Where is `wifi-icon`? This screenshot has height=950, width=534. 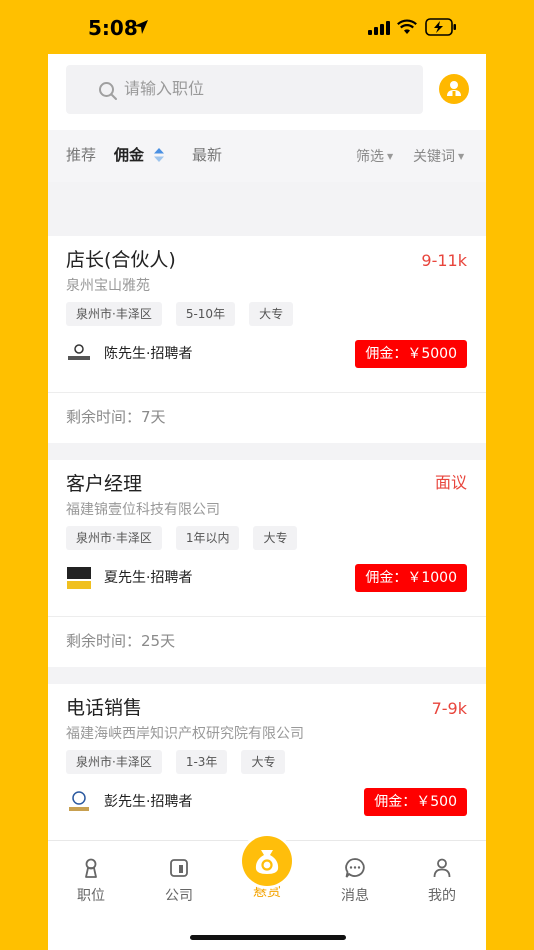
wifi-icon is located at coordinates (407, 26).